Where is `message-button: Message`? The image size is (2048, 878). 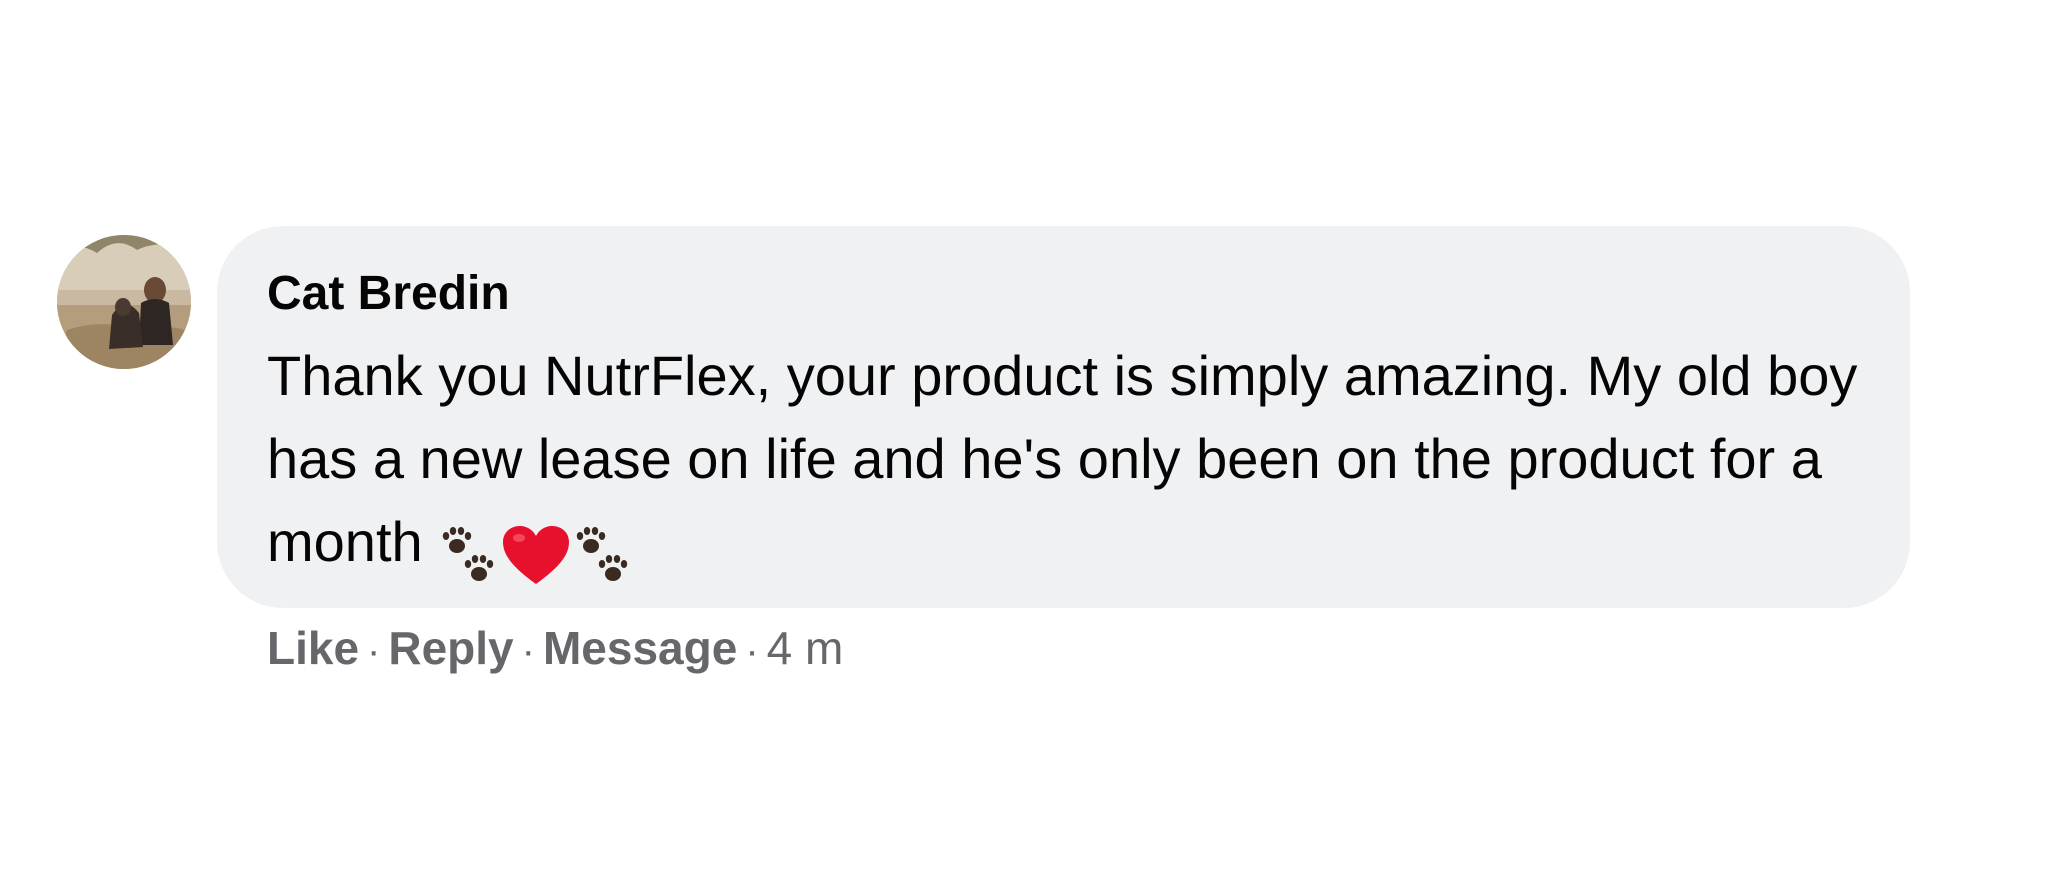 message-button: Message is located at coordinates (640, 648).